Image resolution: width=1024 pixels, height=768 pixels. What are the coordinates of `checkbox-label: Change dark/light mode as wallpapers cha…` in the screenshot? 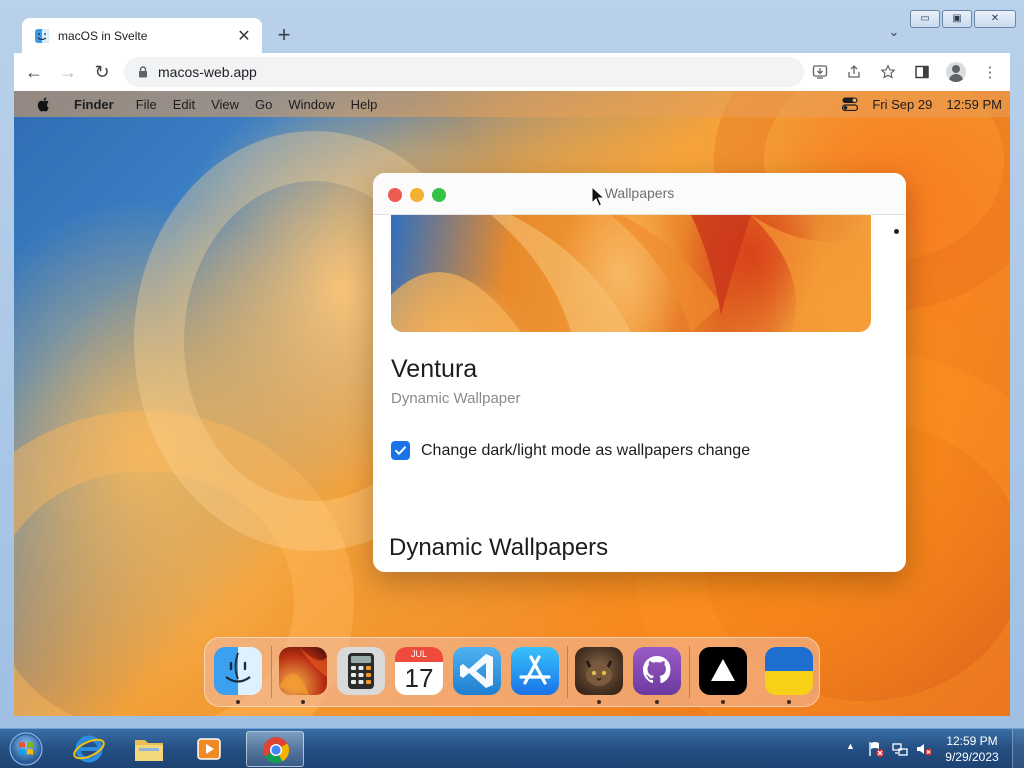 It's located at (585, 451).